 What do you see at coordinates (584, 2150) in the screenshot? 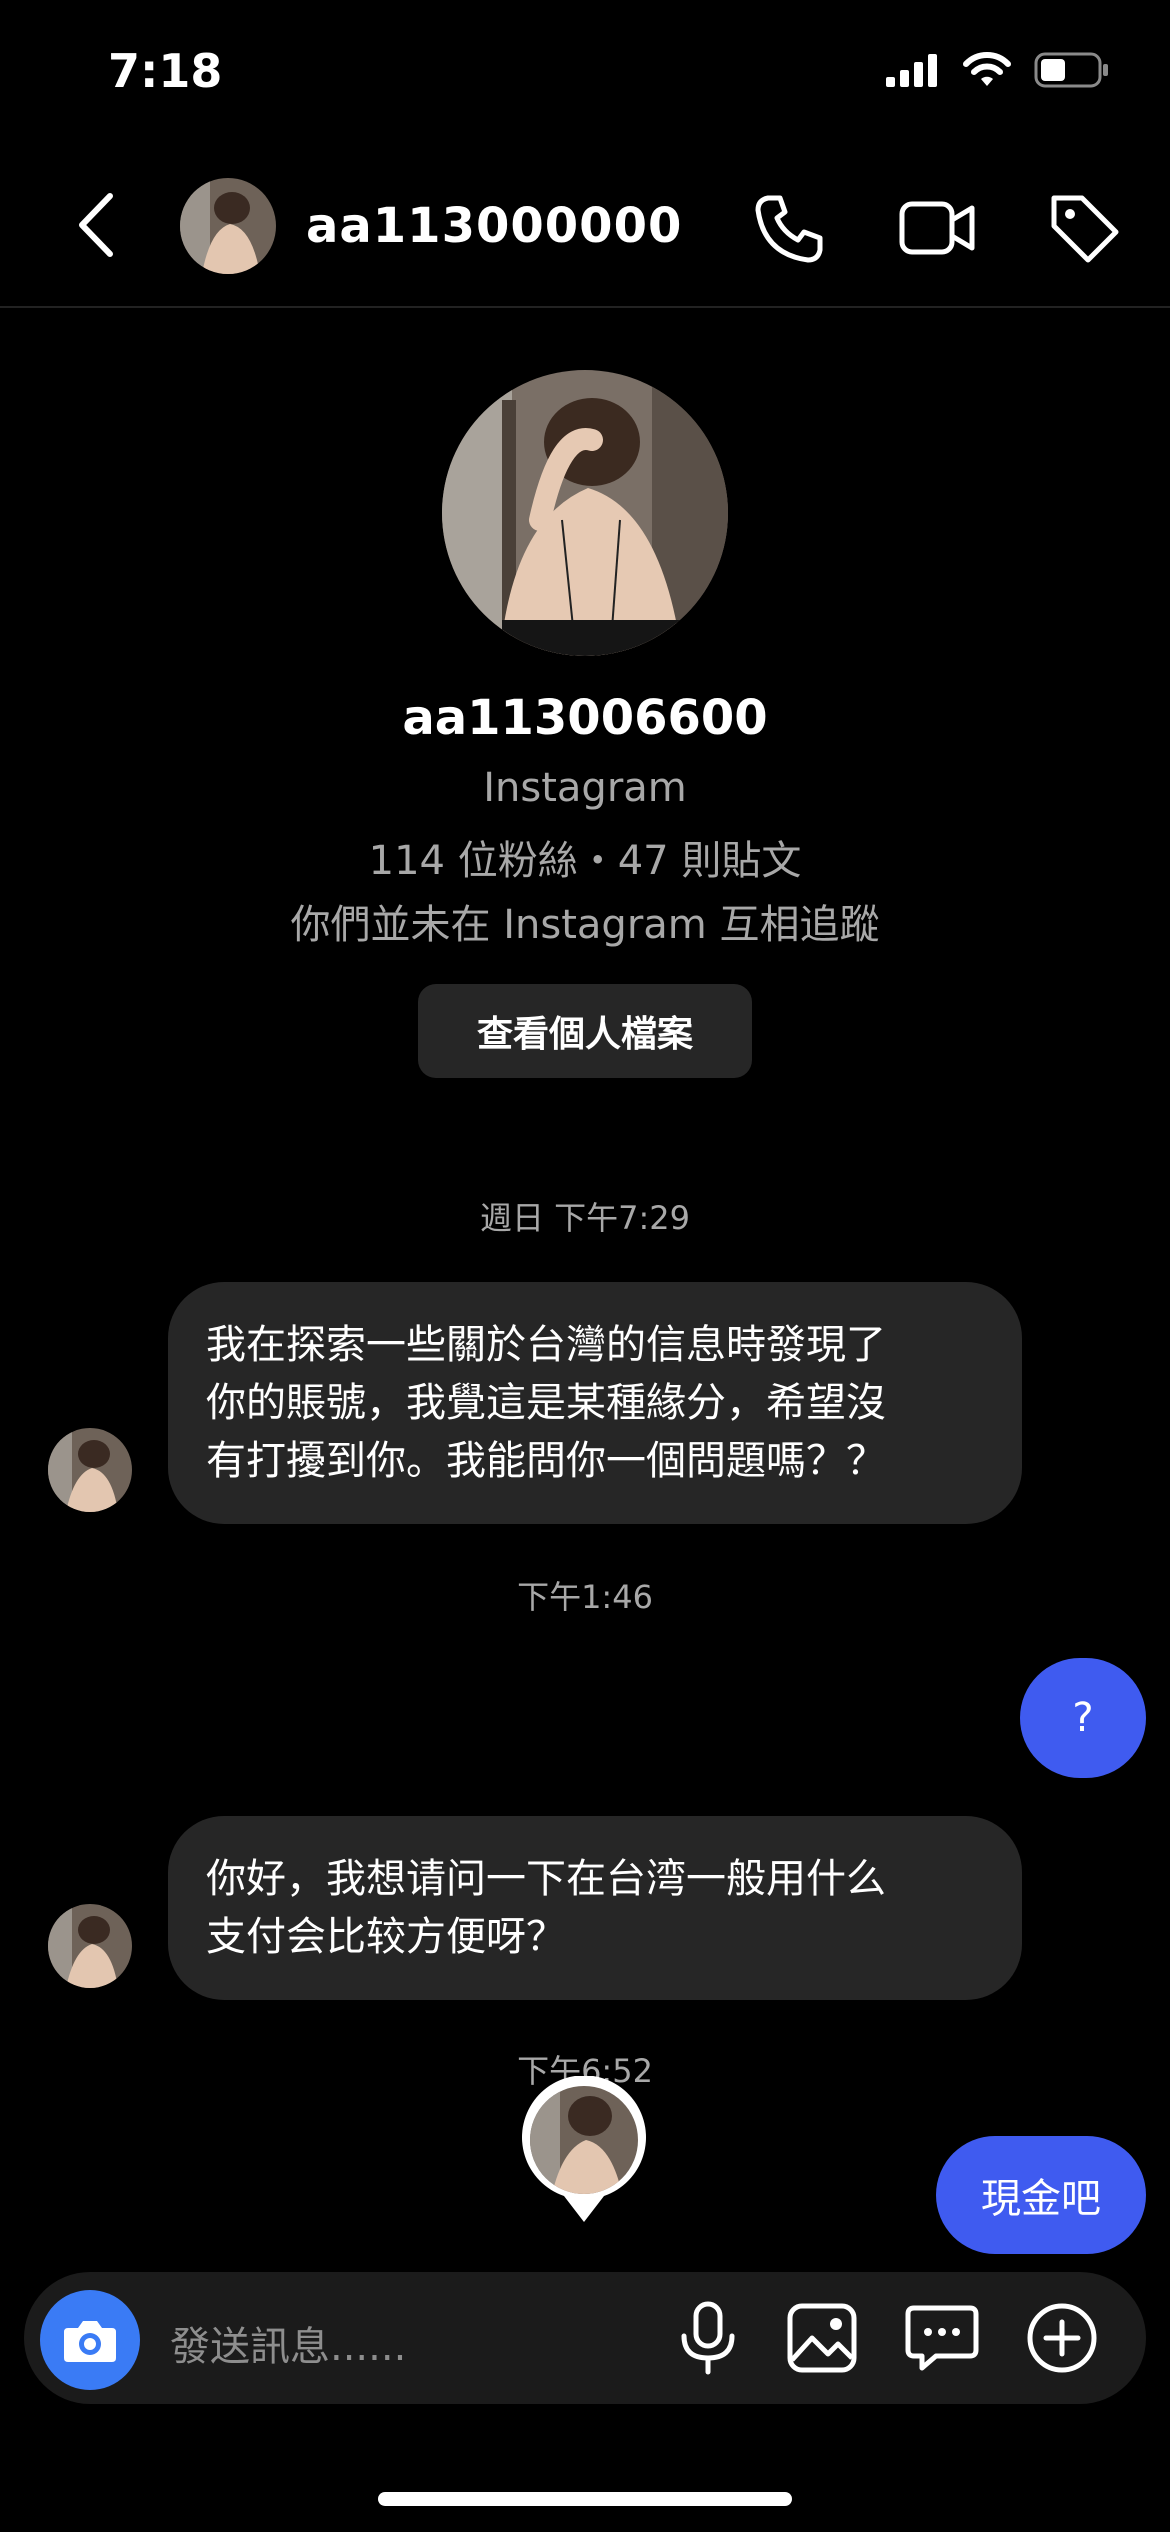
I see `seen-avatar-indicator` at bounding box center [584, 2150].